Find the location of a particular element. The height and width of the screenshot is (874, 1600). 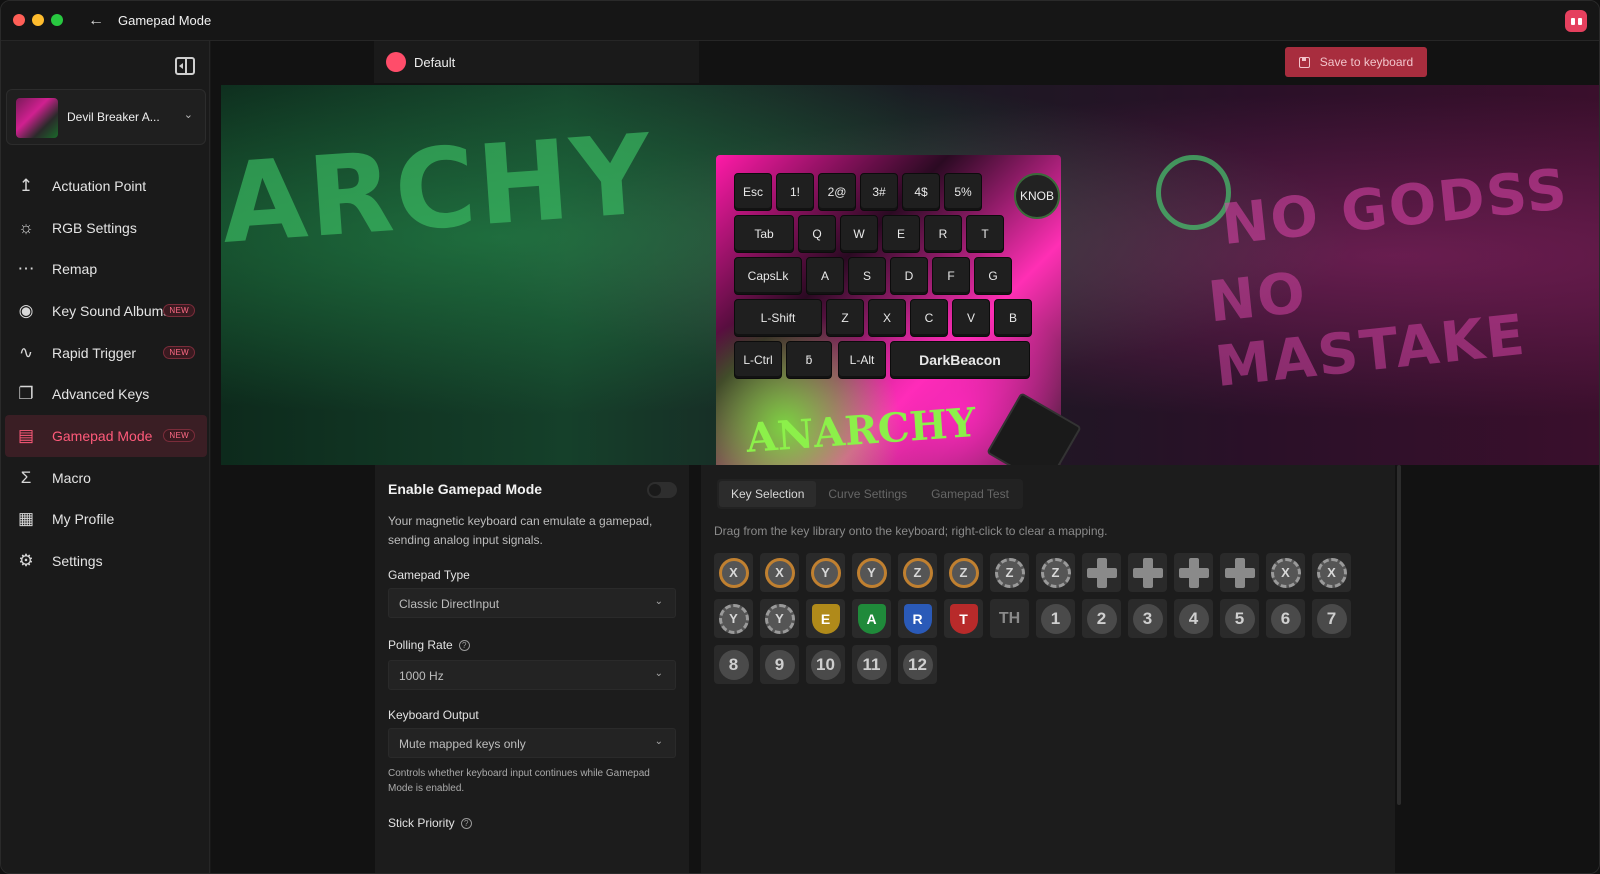

sidebar-item-remap: ⋯ Remap is located at coordinates (106, 269).